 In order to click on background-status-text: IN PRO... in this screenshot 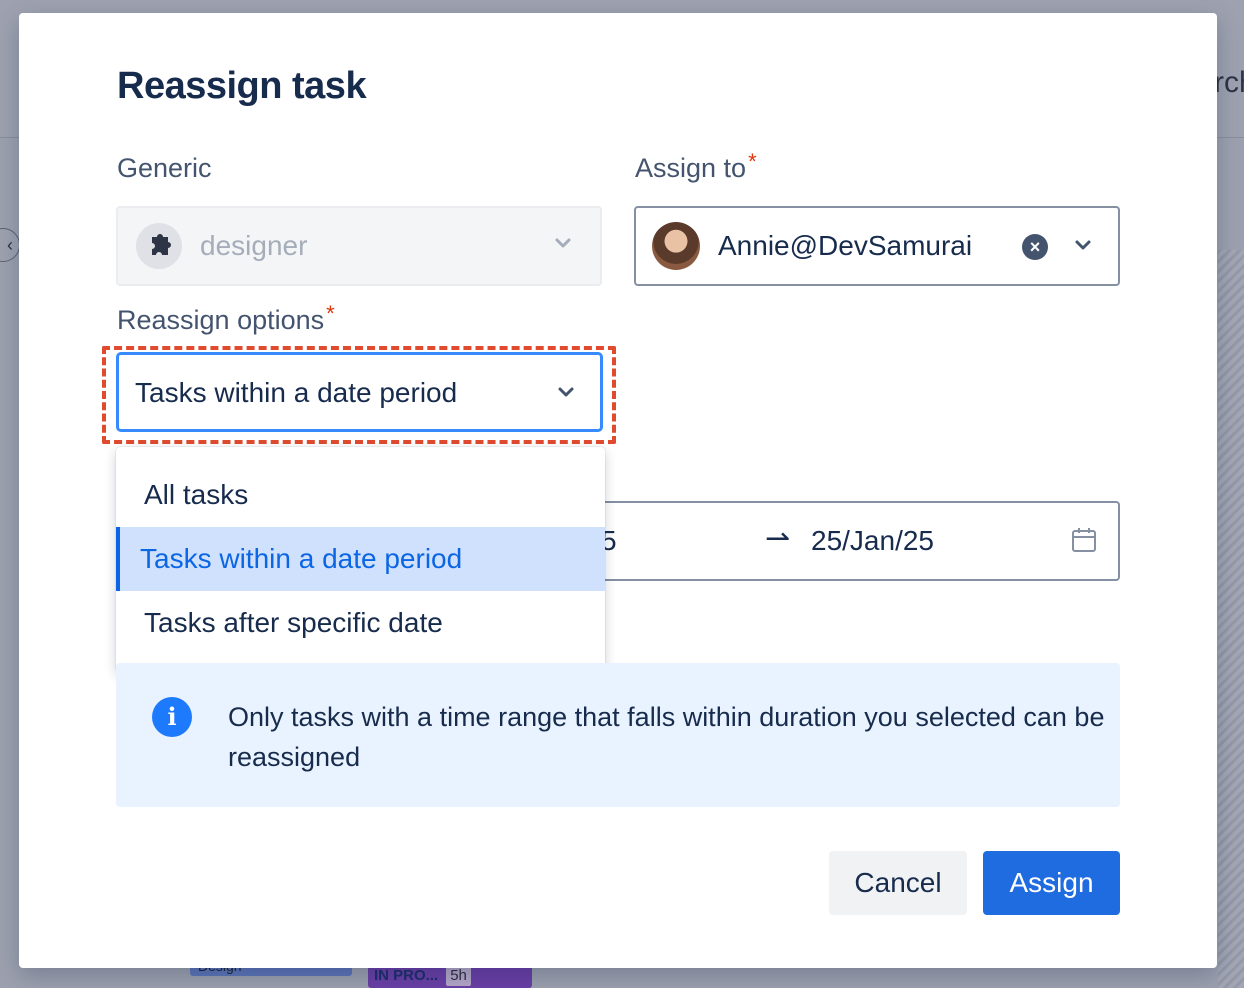, I will do `click(406, 975)`.